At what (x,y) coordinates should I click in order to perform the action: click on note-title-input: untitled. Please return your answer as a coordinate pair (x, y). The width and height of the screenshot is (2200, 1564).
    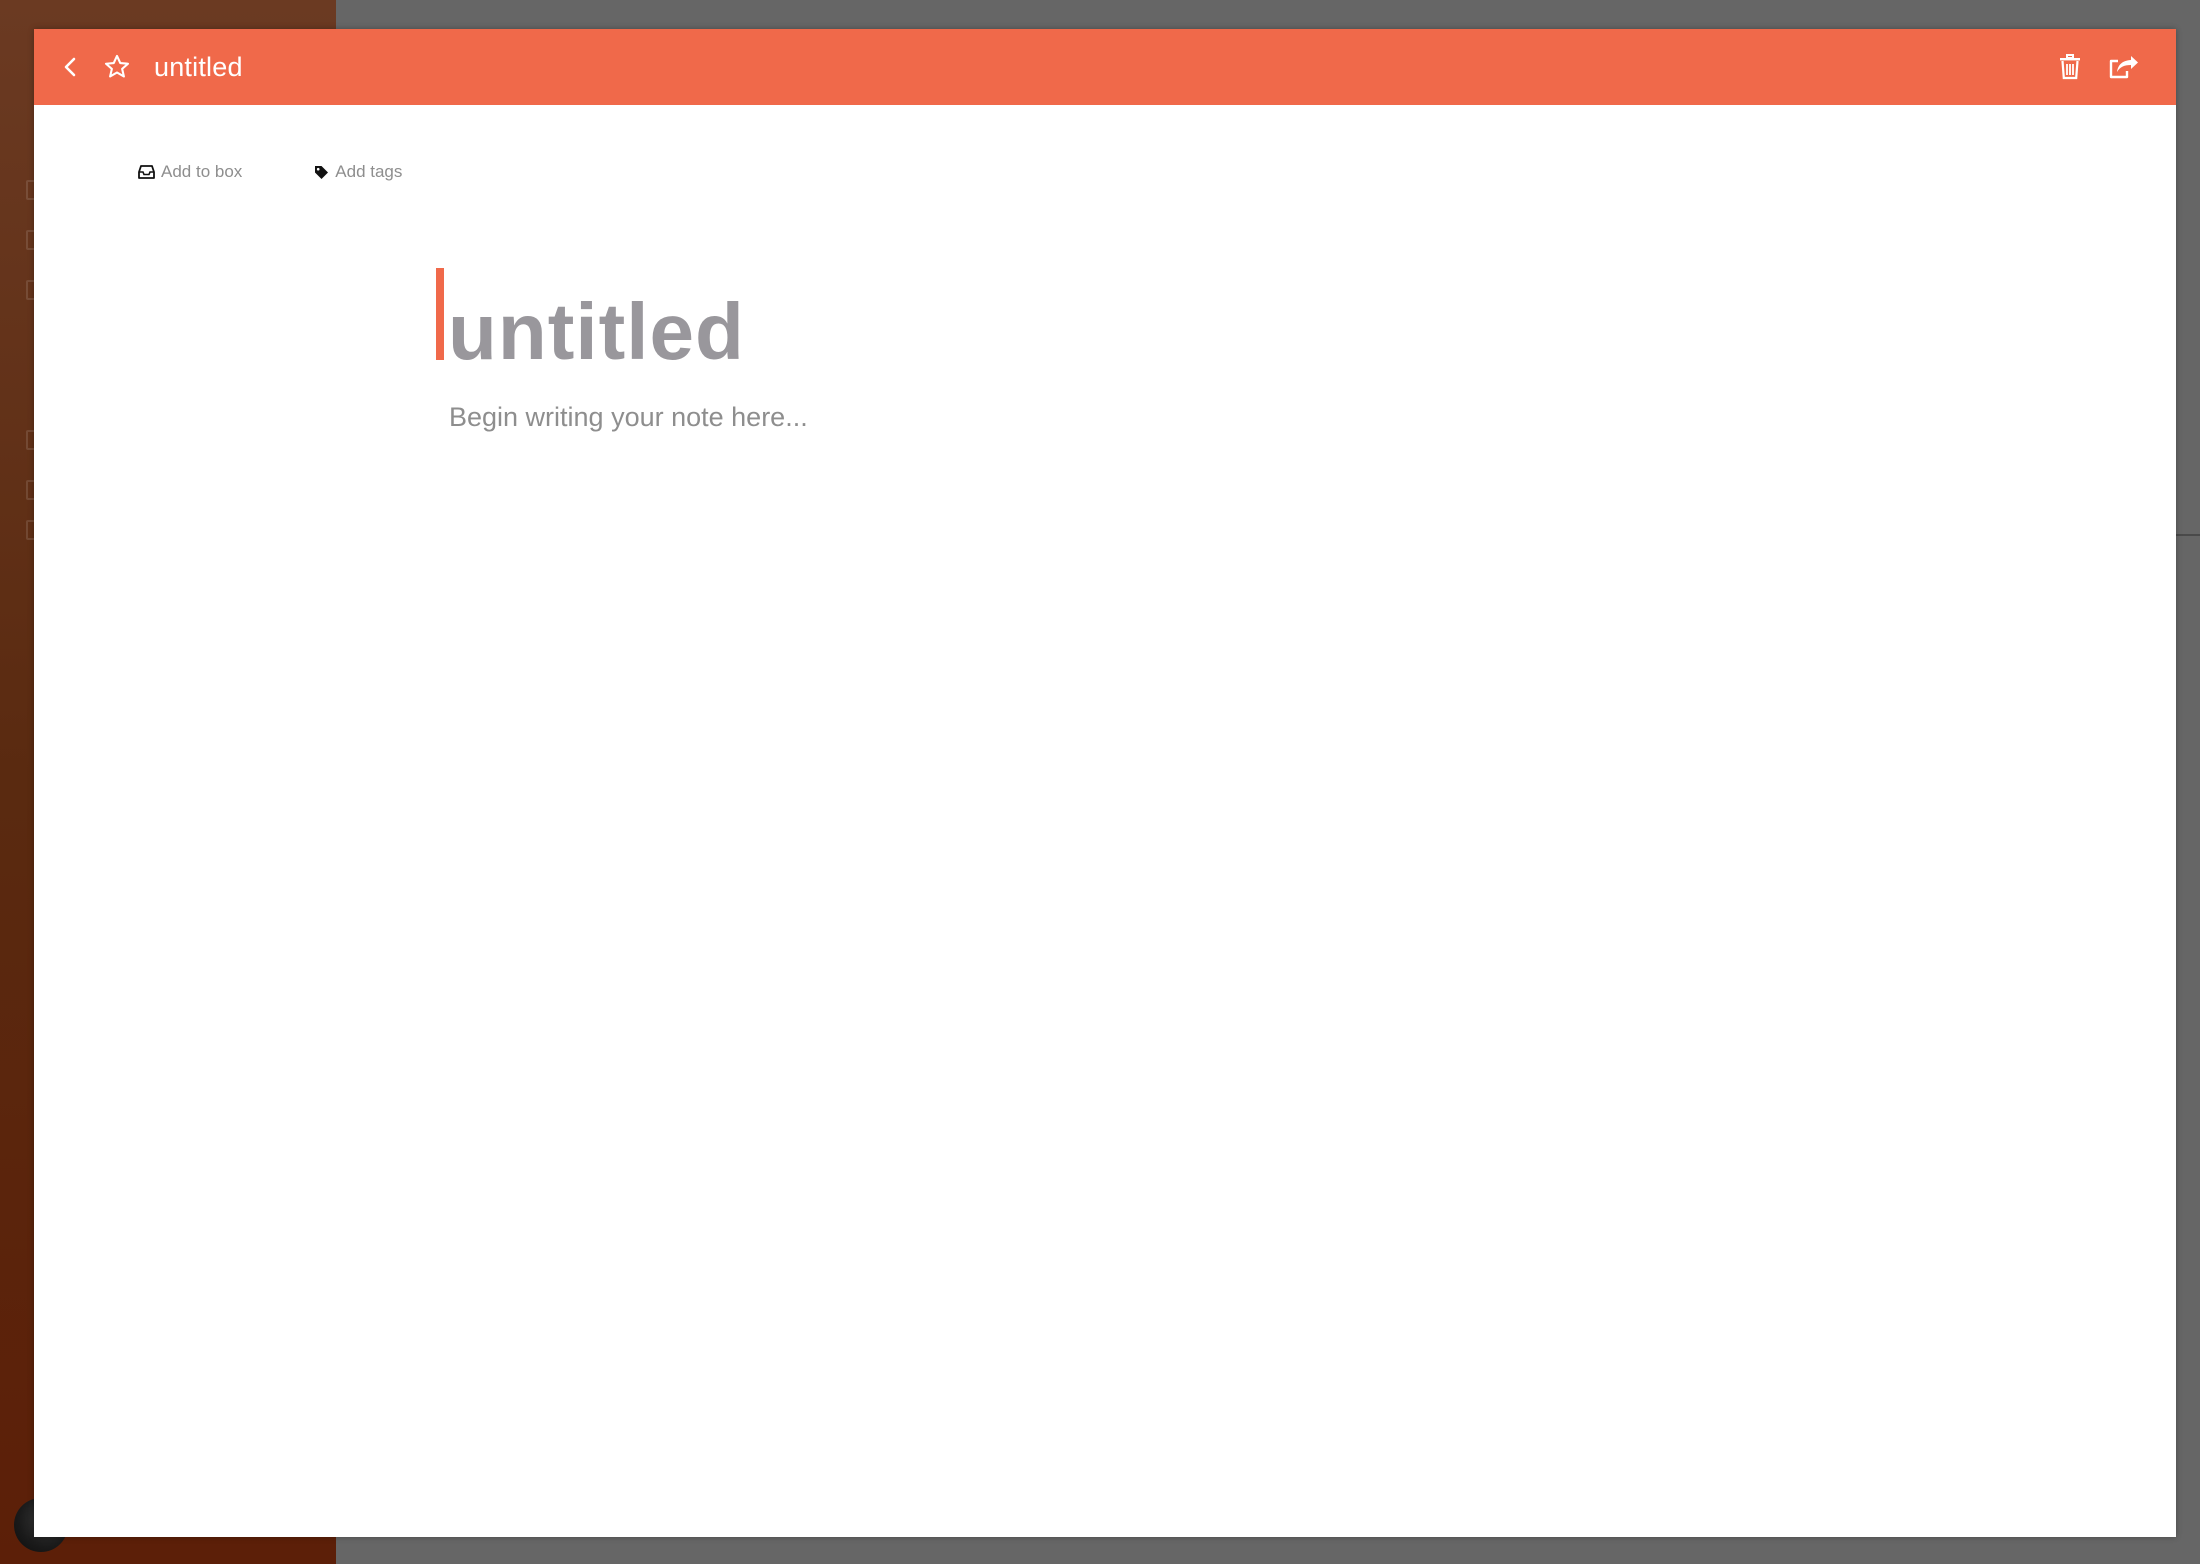
    Looking at the image, I should click on (596, 332).